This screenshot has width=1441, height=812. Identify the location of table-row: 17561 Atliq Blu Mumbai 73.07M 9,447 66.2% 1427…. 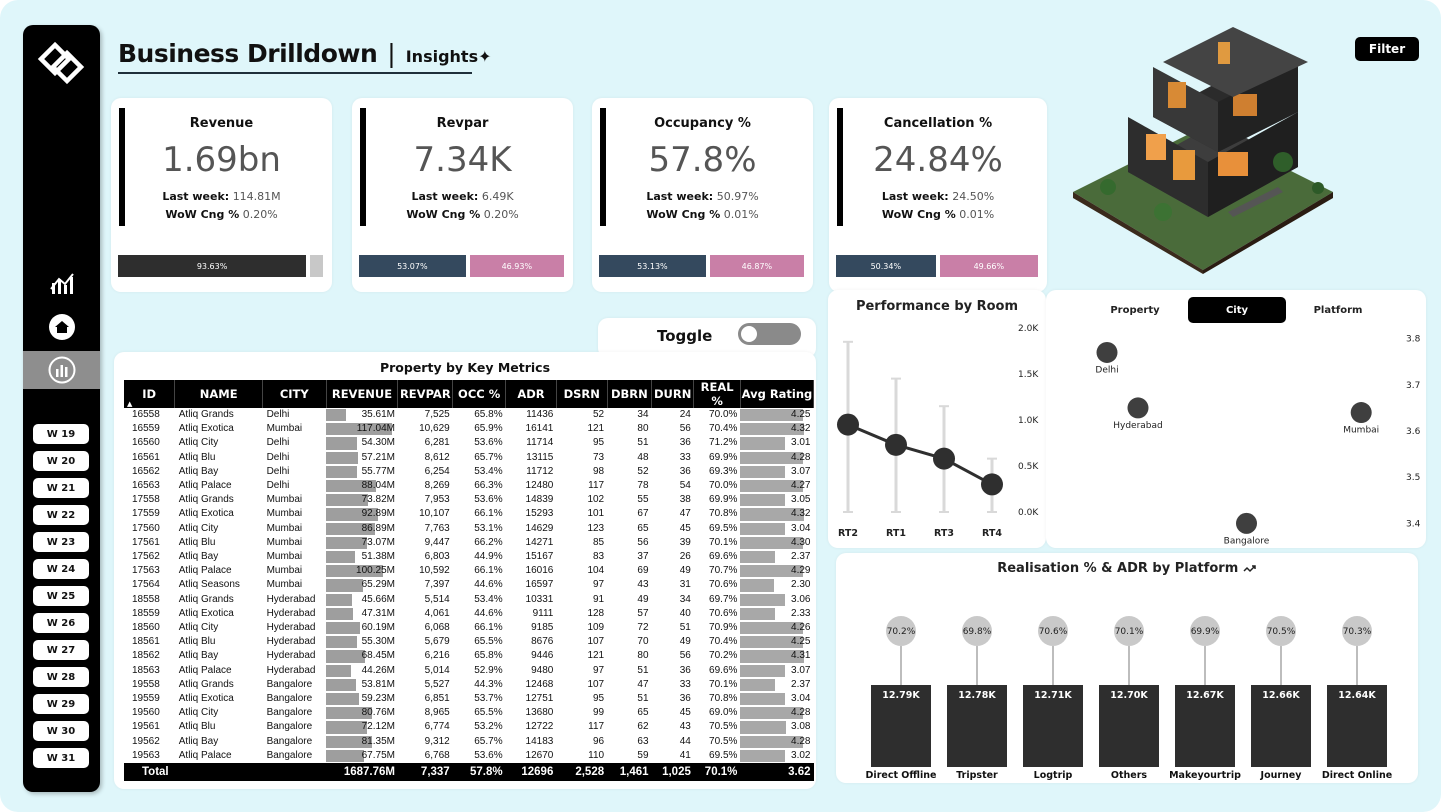
(469, 543).